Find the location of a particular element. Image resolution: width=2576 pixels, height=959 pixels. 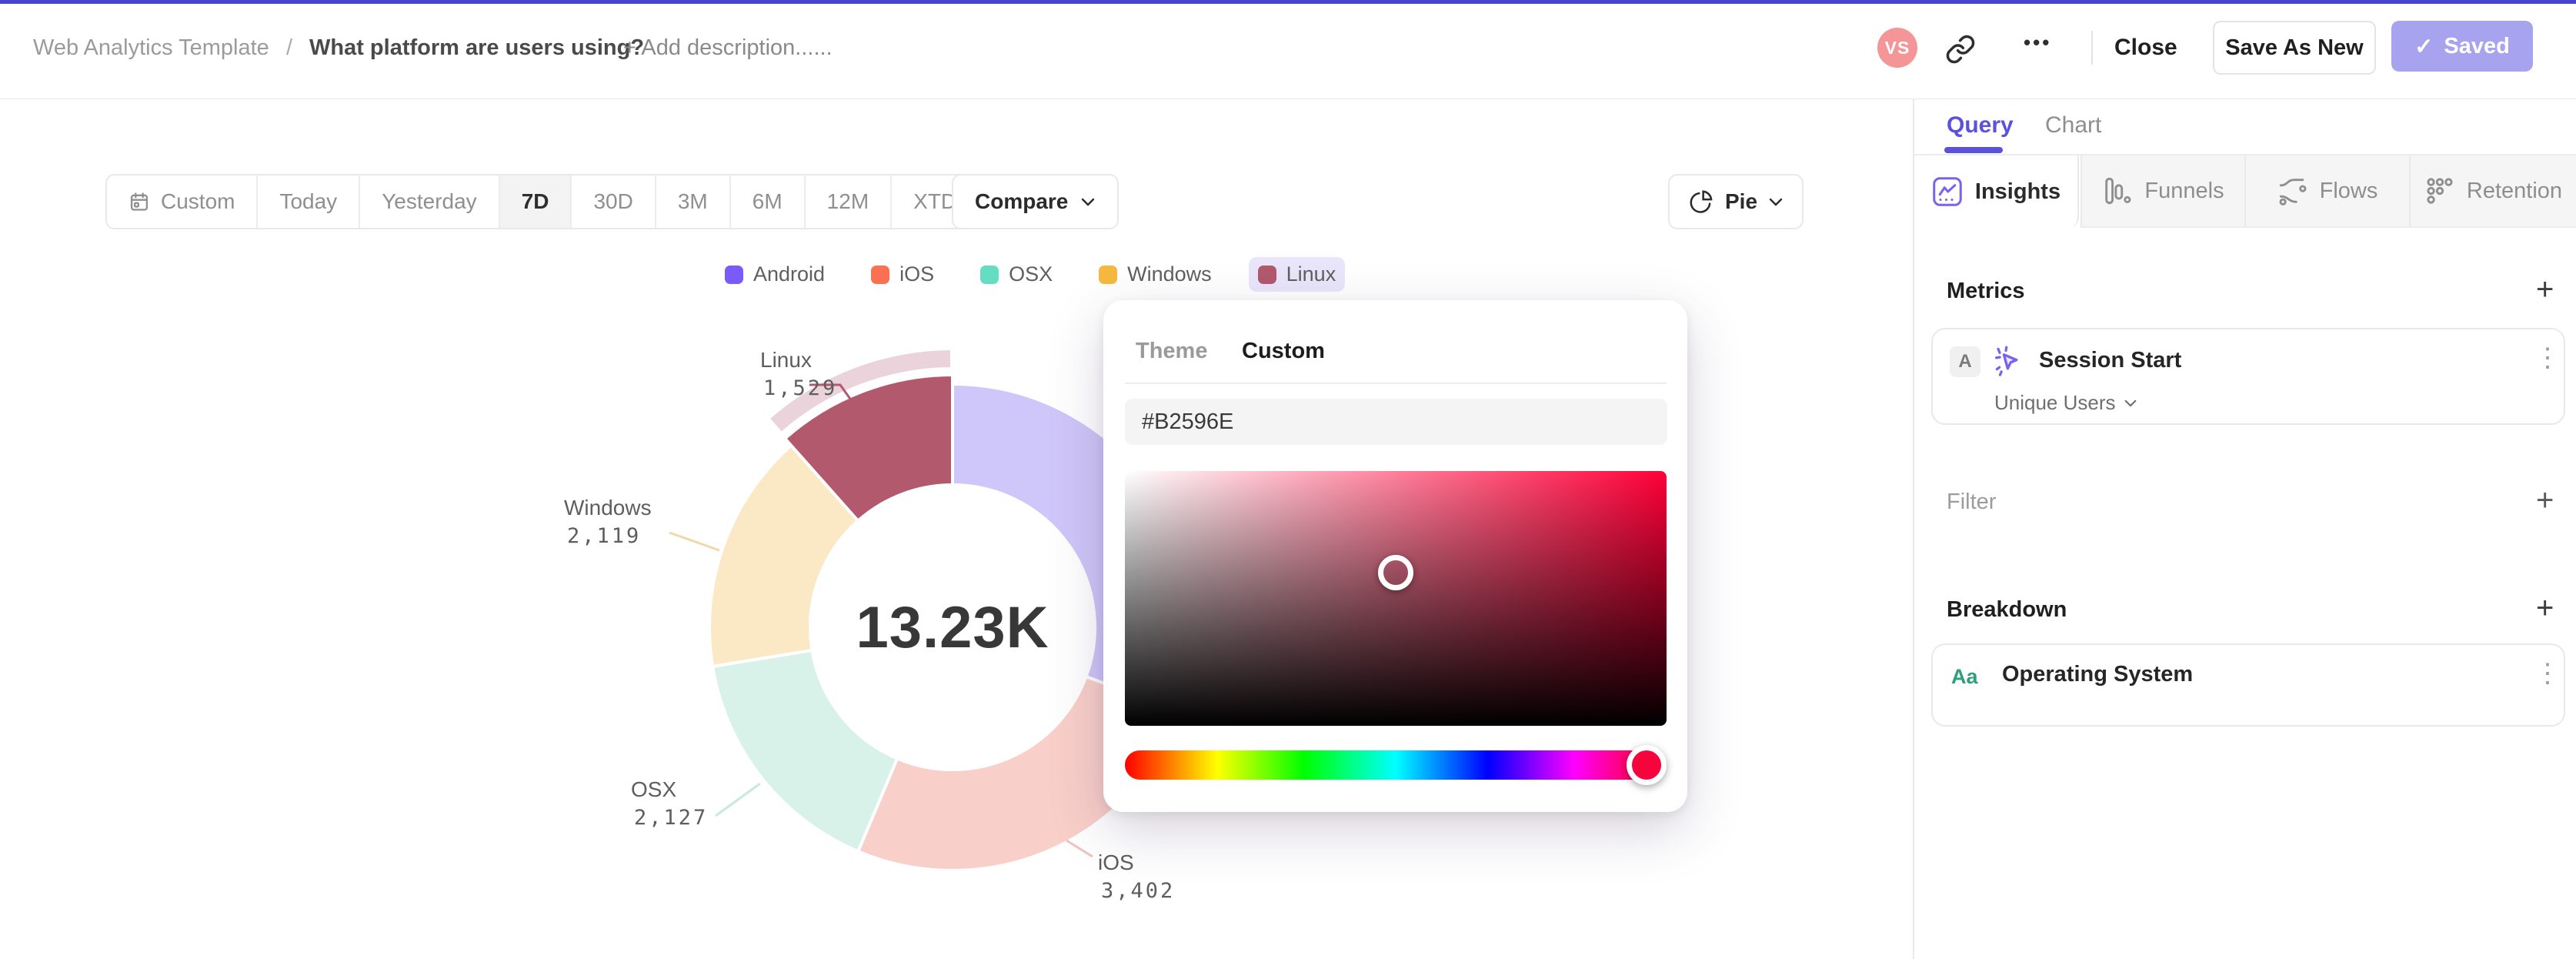

range-12m: 12M is located at coordinates (849, 201).